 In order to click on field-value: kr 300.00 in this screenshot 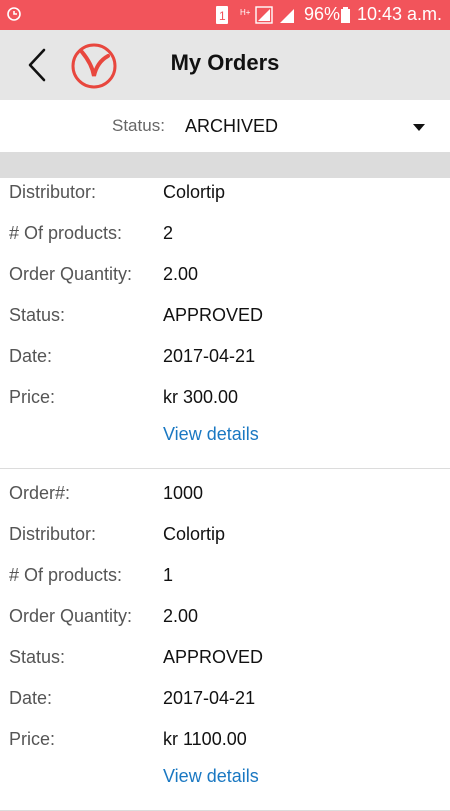, I will do `click(201, 397)`.